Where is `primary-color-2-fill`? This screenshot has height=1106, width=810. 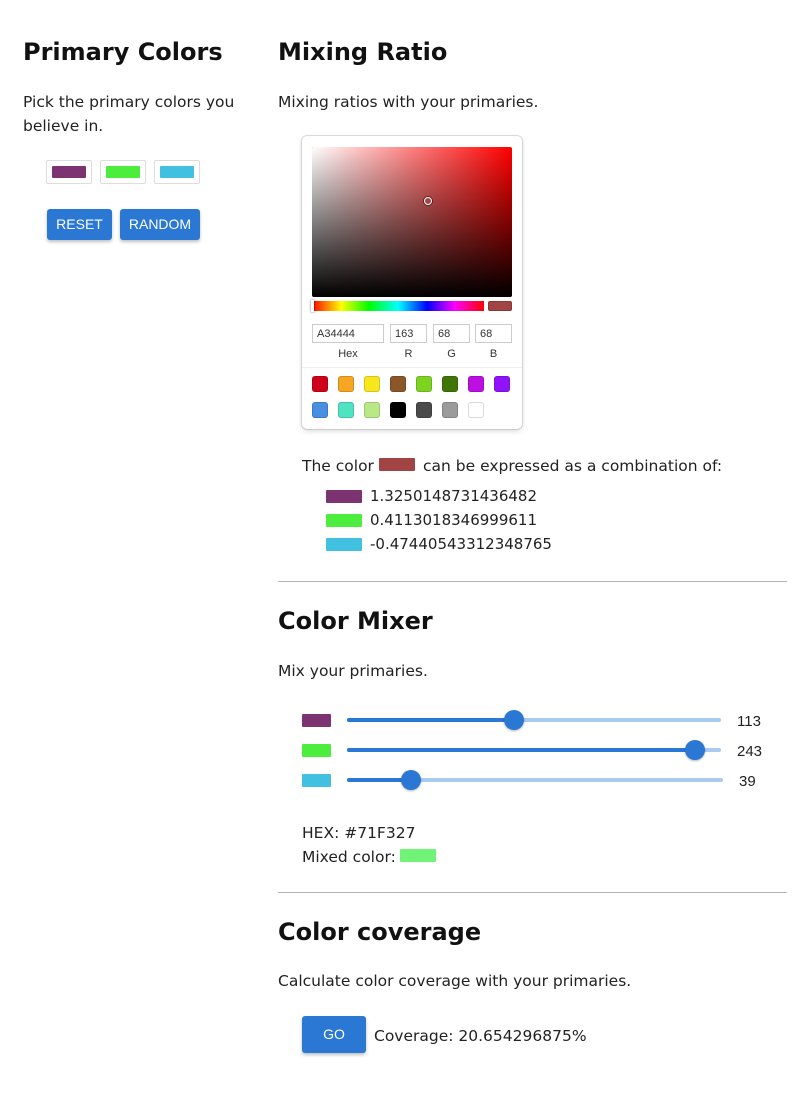 primary-color-2-fill is located at coordinates (123, 172).